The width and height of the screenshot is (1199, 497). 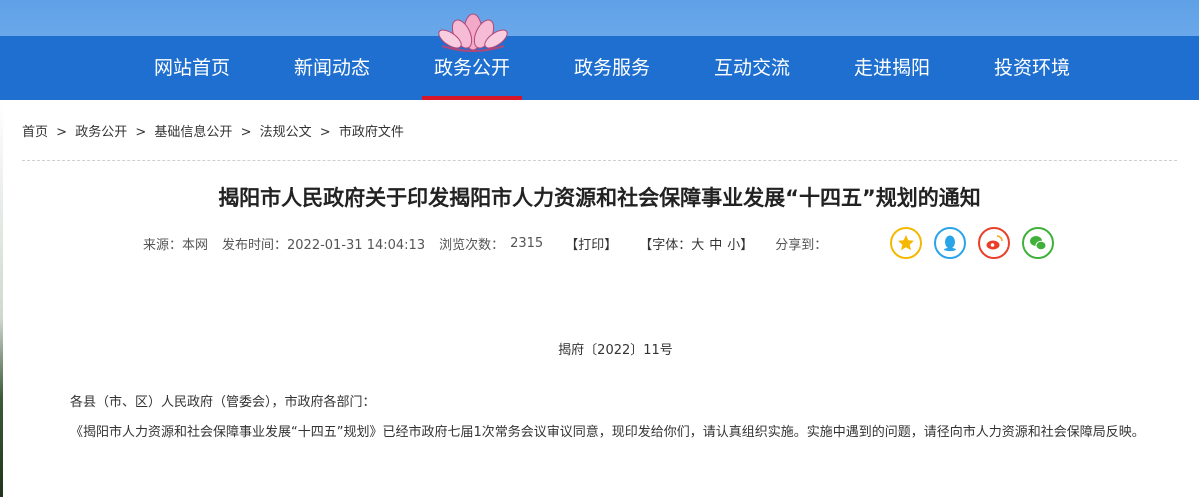 What do you see at coordinates (192, 68) in the screenshot?
I see `nav-item-home: 网站首页` at bounding box center [192, 68].